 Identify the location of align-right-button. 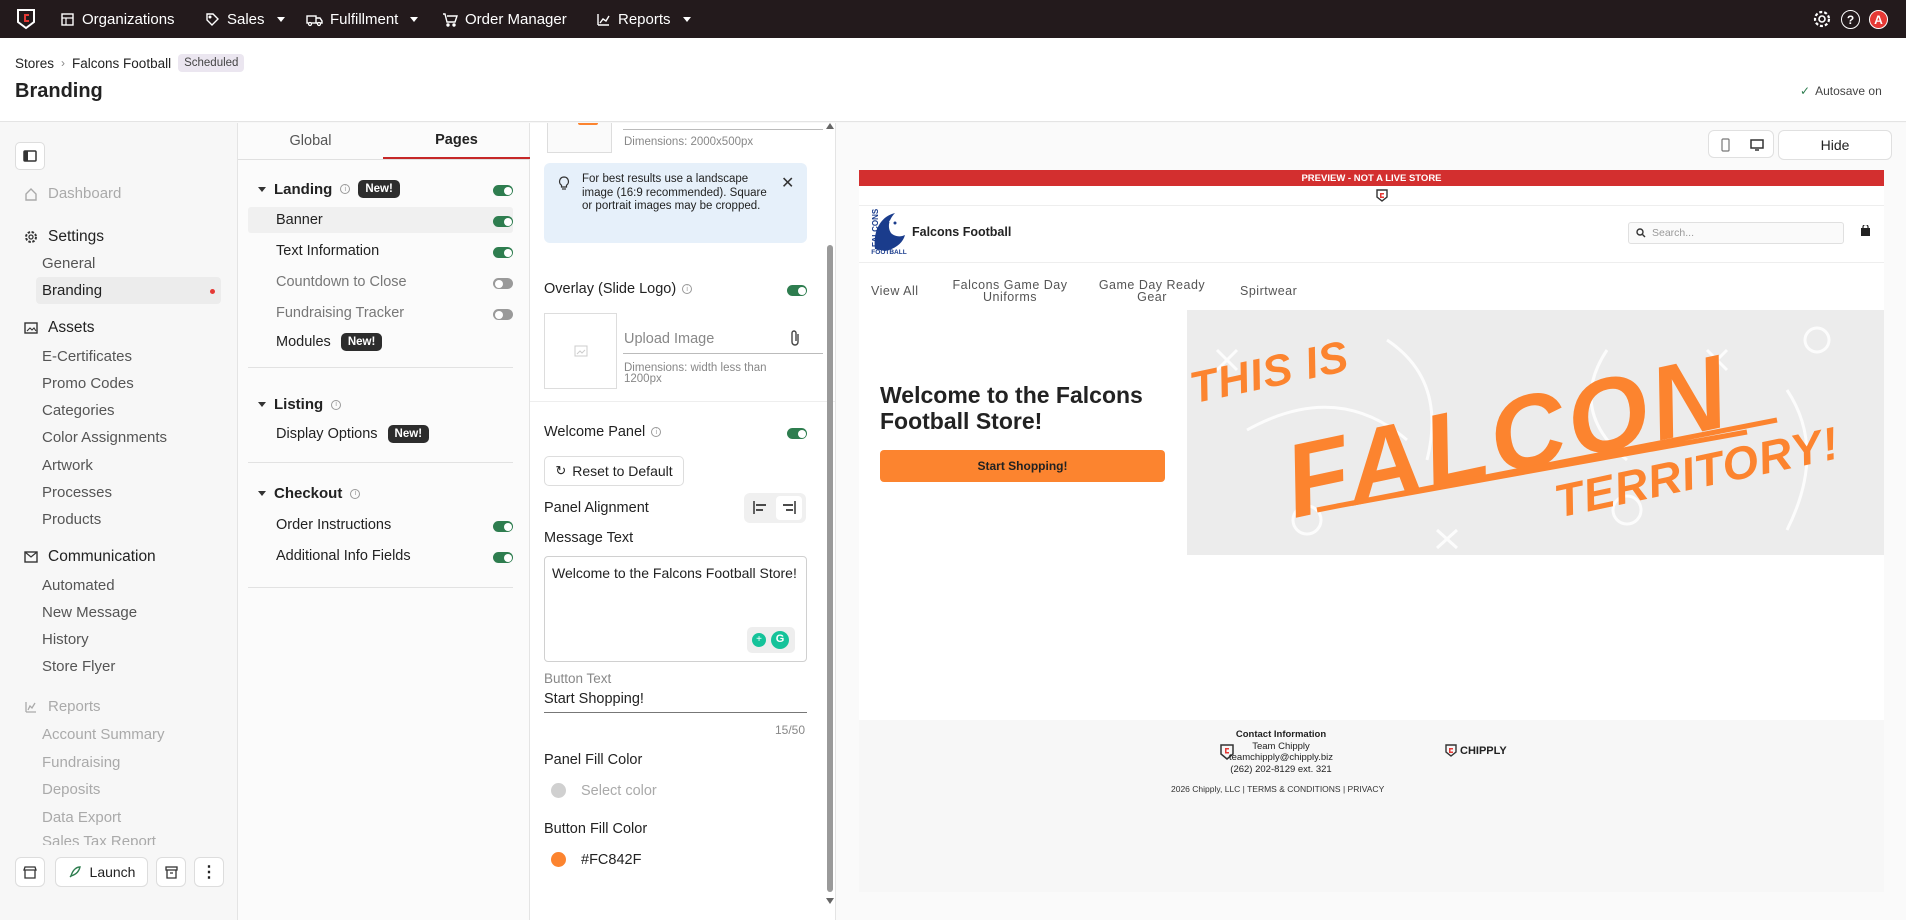
(789, 508).